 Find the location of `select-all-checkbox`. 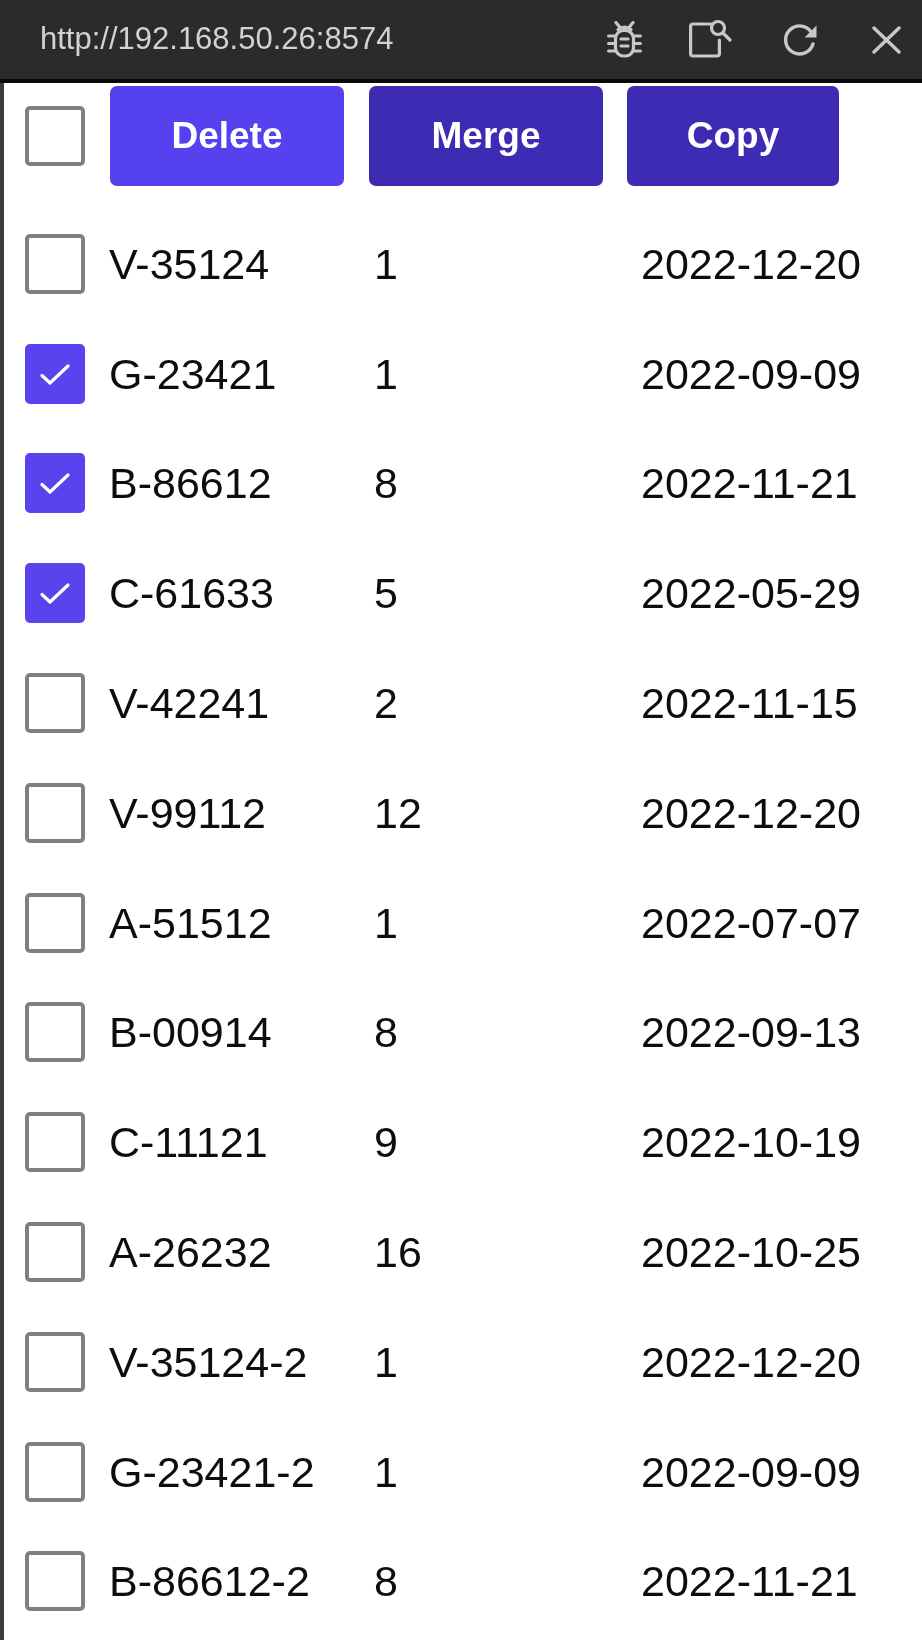

select-all-checkbox is located at coordinates (55, 136).